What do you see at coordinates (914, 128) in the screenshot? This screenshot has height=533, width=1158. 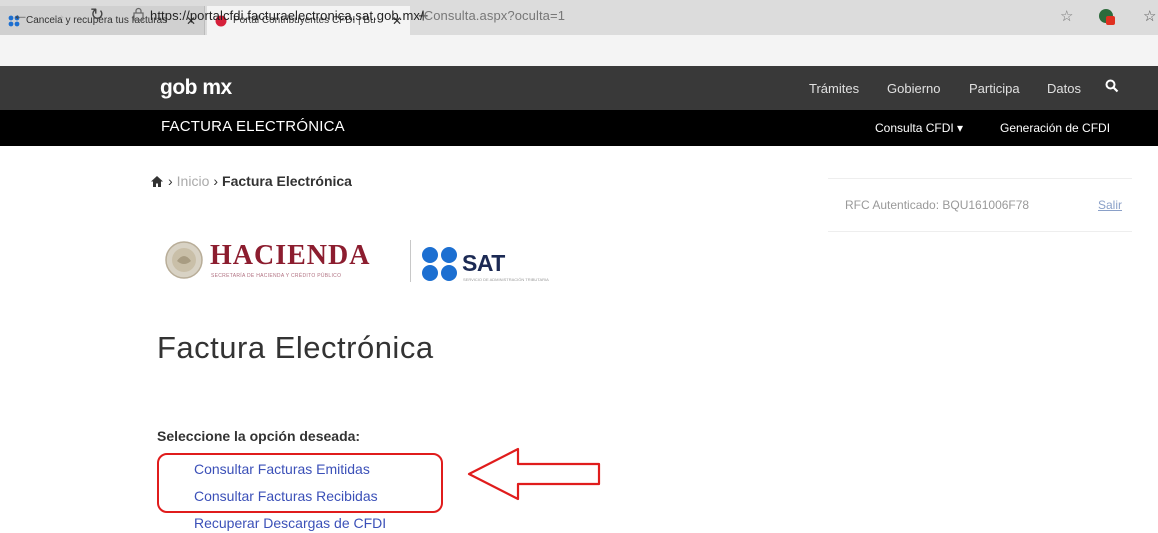 I see `nav-consulta-cfdi-label: Consulta CFDI` at bounding box center [914, 128].